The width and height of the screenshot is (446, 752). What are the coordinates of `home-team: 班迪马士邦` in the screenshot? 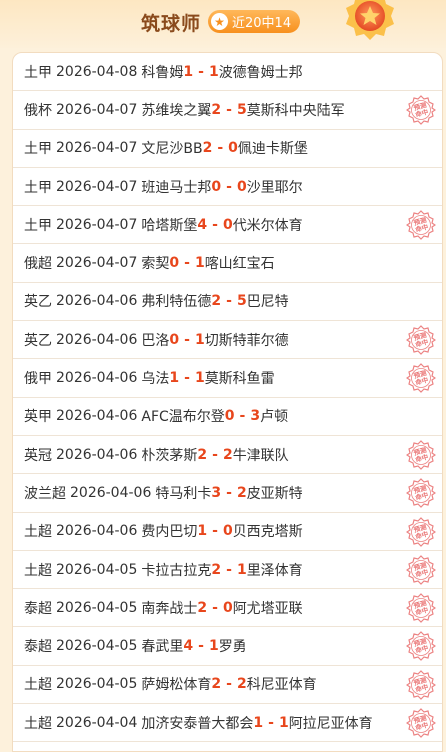 It's located at (176, 187).